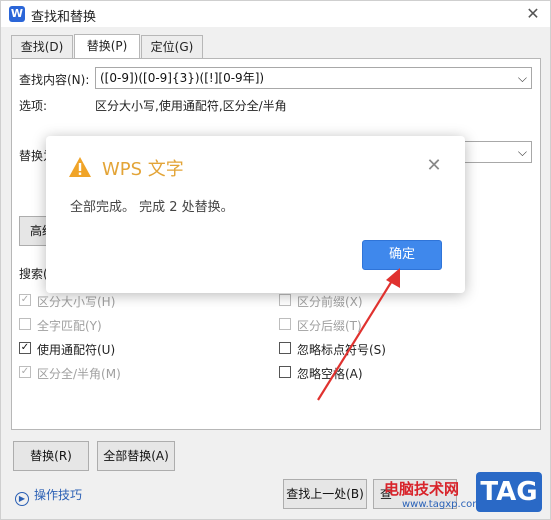 Image resolution: width=551 pixels, height=520 pixels. I want to click on tab-goto: 定位(G), so click(172, 46).